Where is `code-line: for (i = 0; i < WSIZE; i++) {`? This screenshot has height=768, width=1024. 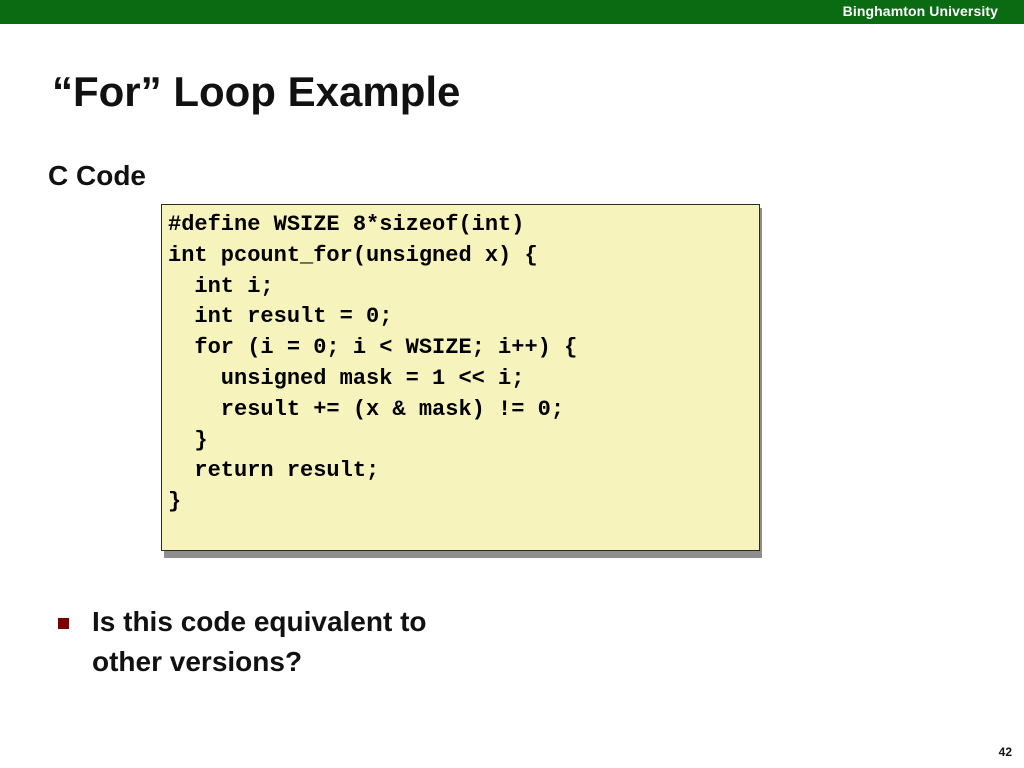
code-line: for (i = 0; i < WSIZE; i++) { is located at coordinates (373, 348).